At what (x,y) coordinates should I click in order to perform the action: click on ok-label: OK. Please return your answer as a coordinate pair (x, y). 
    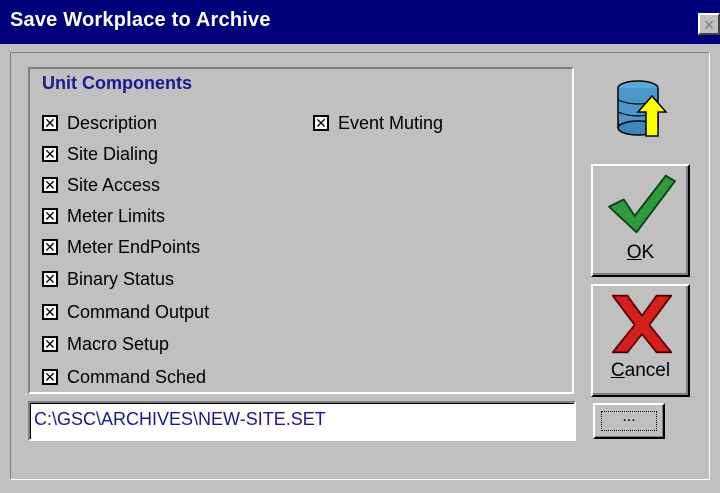
    Looking at the image, I should click on (640, 252).